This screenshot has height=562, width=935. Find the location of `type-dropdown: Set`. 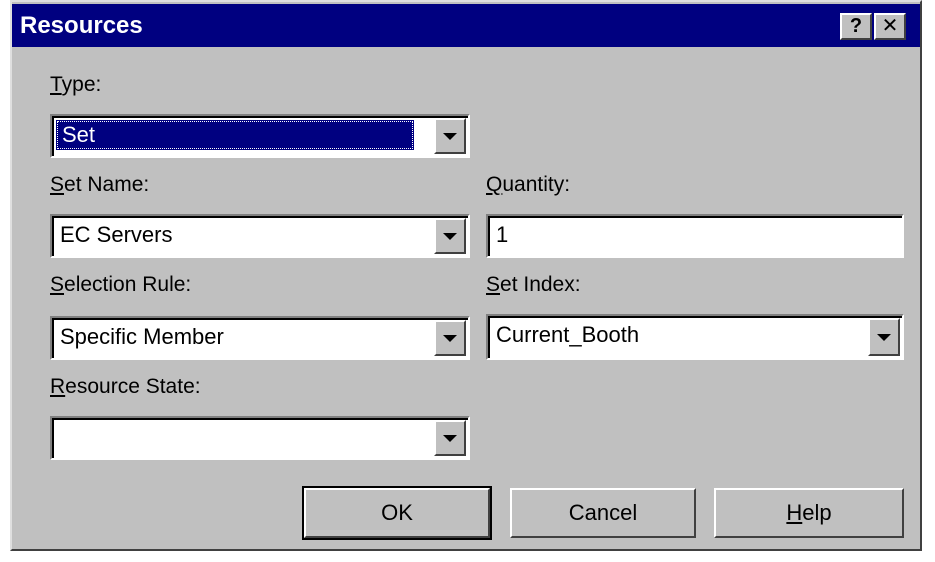

type-dropdown: Set is located at coordinates (260, 136).